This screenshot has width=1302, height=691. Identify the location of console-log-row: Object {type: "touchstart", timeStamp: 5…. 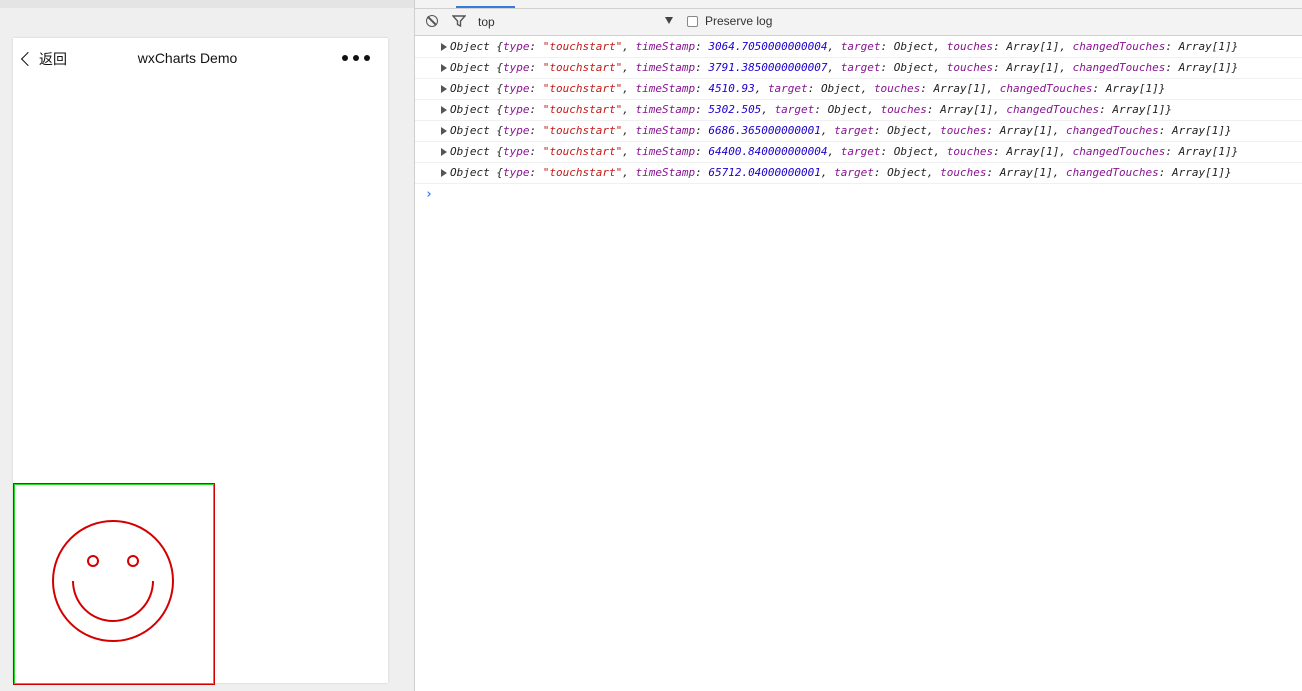
(858, 110).